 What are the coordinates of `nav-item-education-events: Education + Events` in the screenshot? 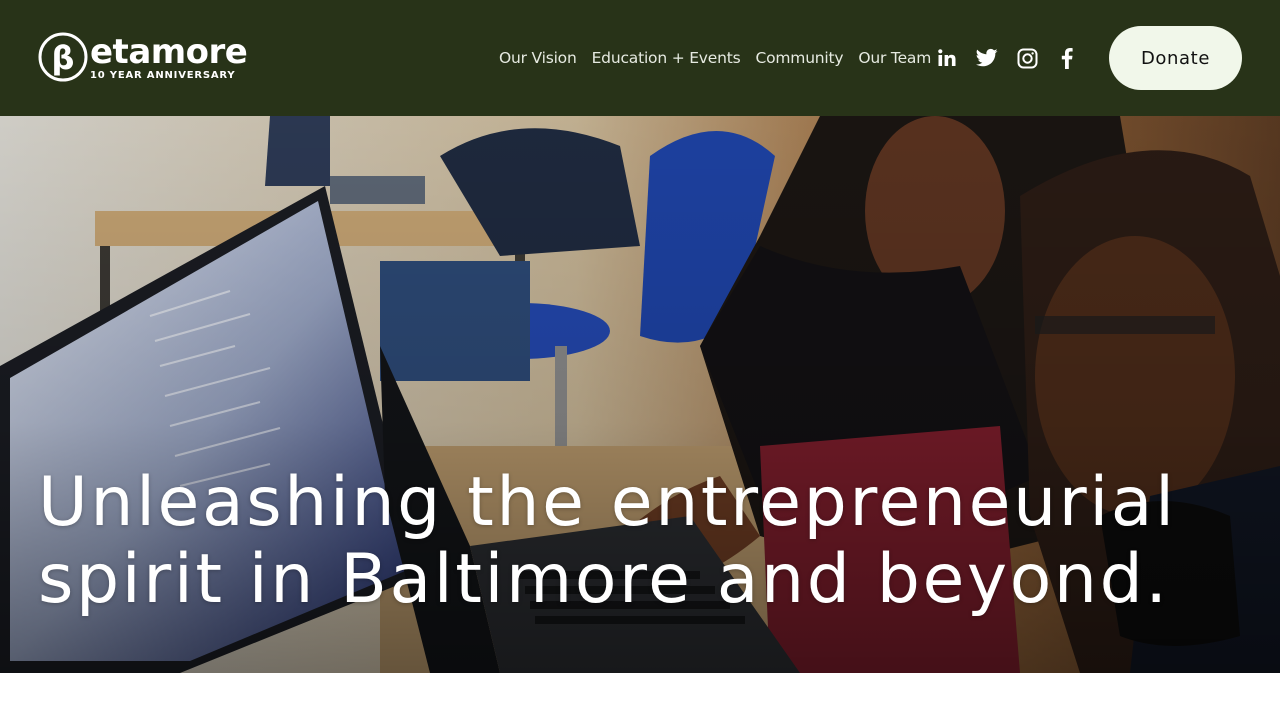 It's located at (666, 58).